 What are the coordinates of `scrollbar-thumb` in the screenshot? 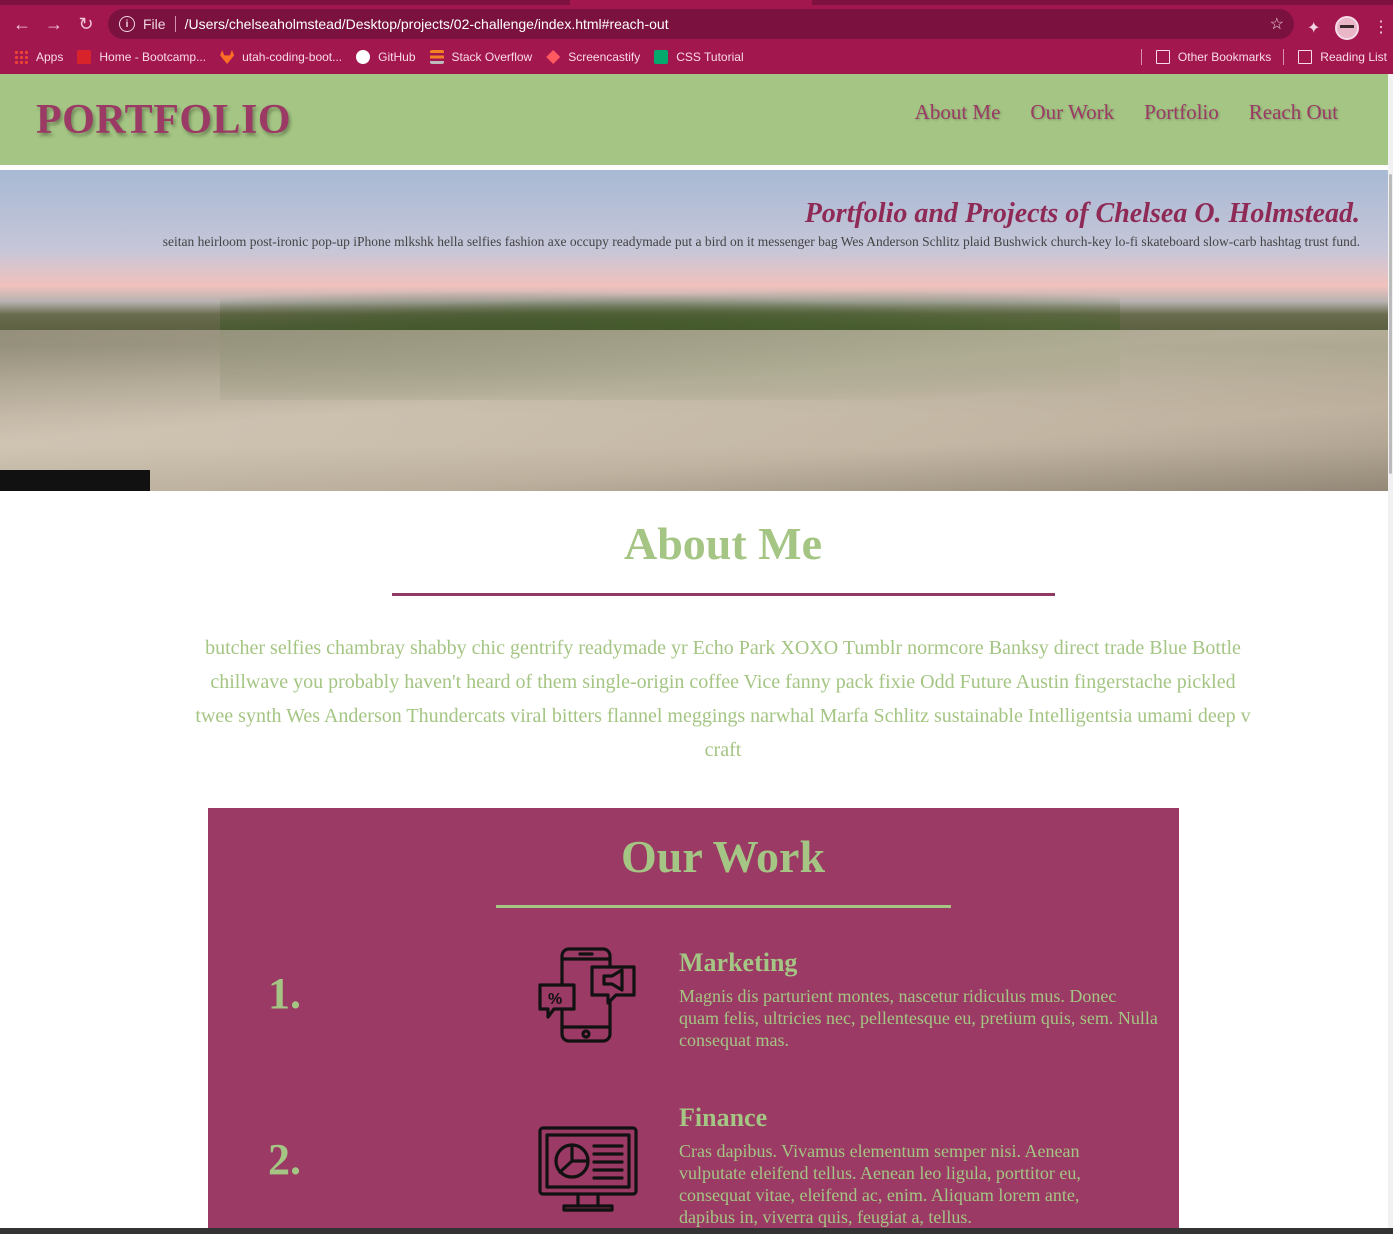 It's located at (1390, 324).